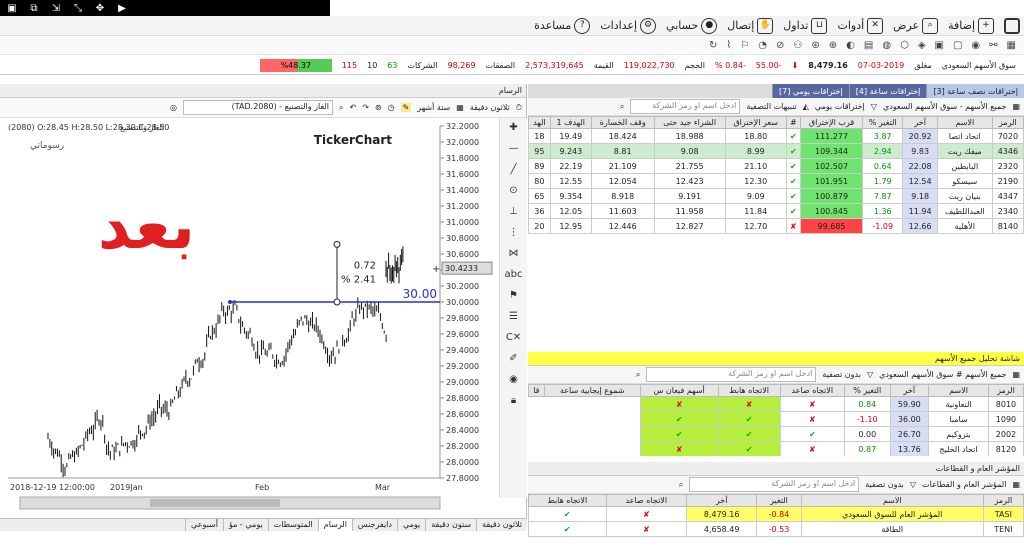  Describe the element at coordinates (713, 45) in the screenshot. I see `toolbar-icon: ↻` at that location.